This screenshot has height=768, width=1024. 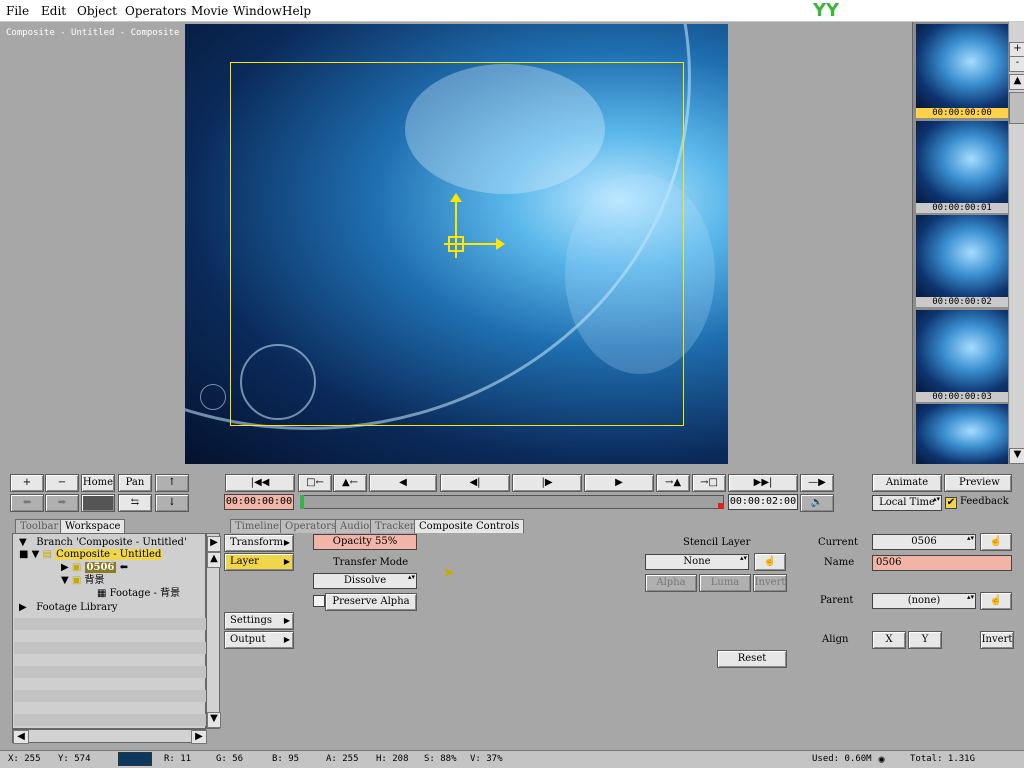 What do you see at coordinates (62, 483) in the screenshot?
I see `zoom-out-button: −` at bounding box center [62, 483].